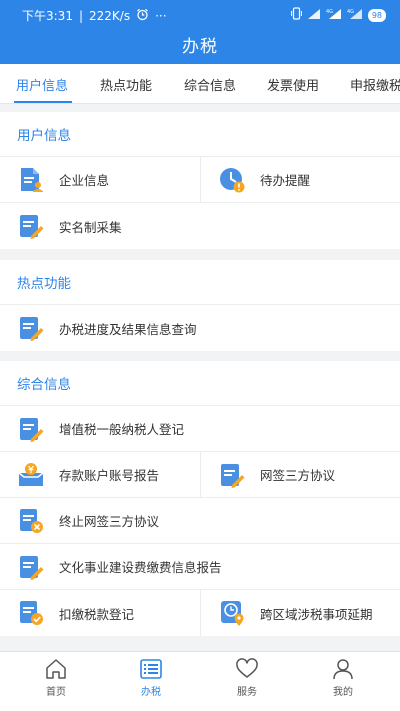 The image size is (400, 711). What do you see at coordinates (343, 681) in the screenshot?
I see `nav-mine: 我的` at bounding box center [343, 681].